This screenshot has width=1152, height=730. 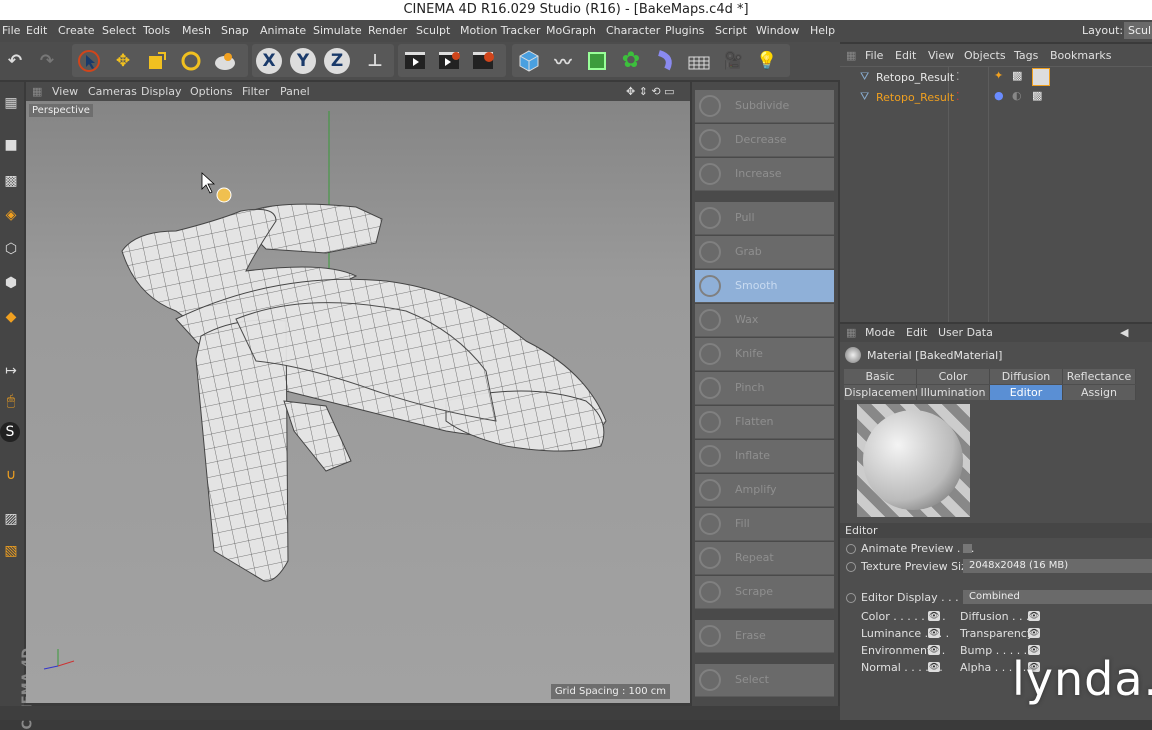 What do you see at coordinates (433, 30) in the screenshot?
I see `menu-sculpt: Sculpt` at bounding box center [433, 30].